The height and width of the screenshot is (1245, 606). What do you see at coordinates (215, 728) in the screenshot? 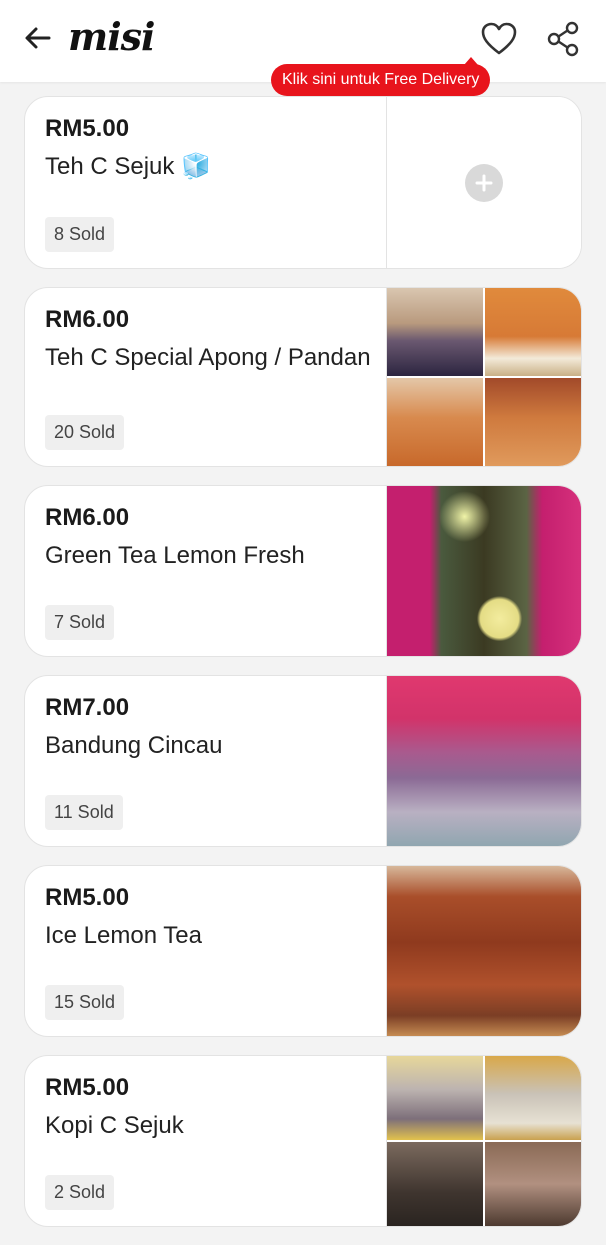
I see `item-info: RM7.00 Bandung Cincau` at bounding box center [215, 728].